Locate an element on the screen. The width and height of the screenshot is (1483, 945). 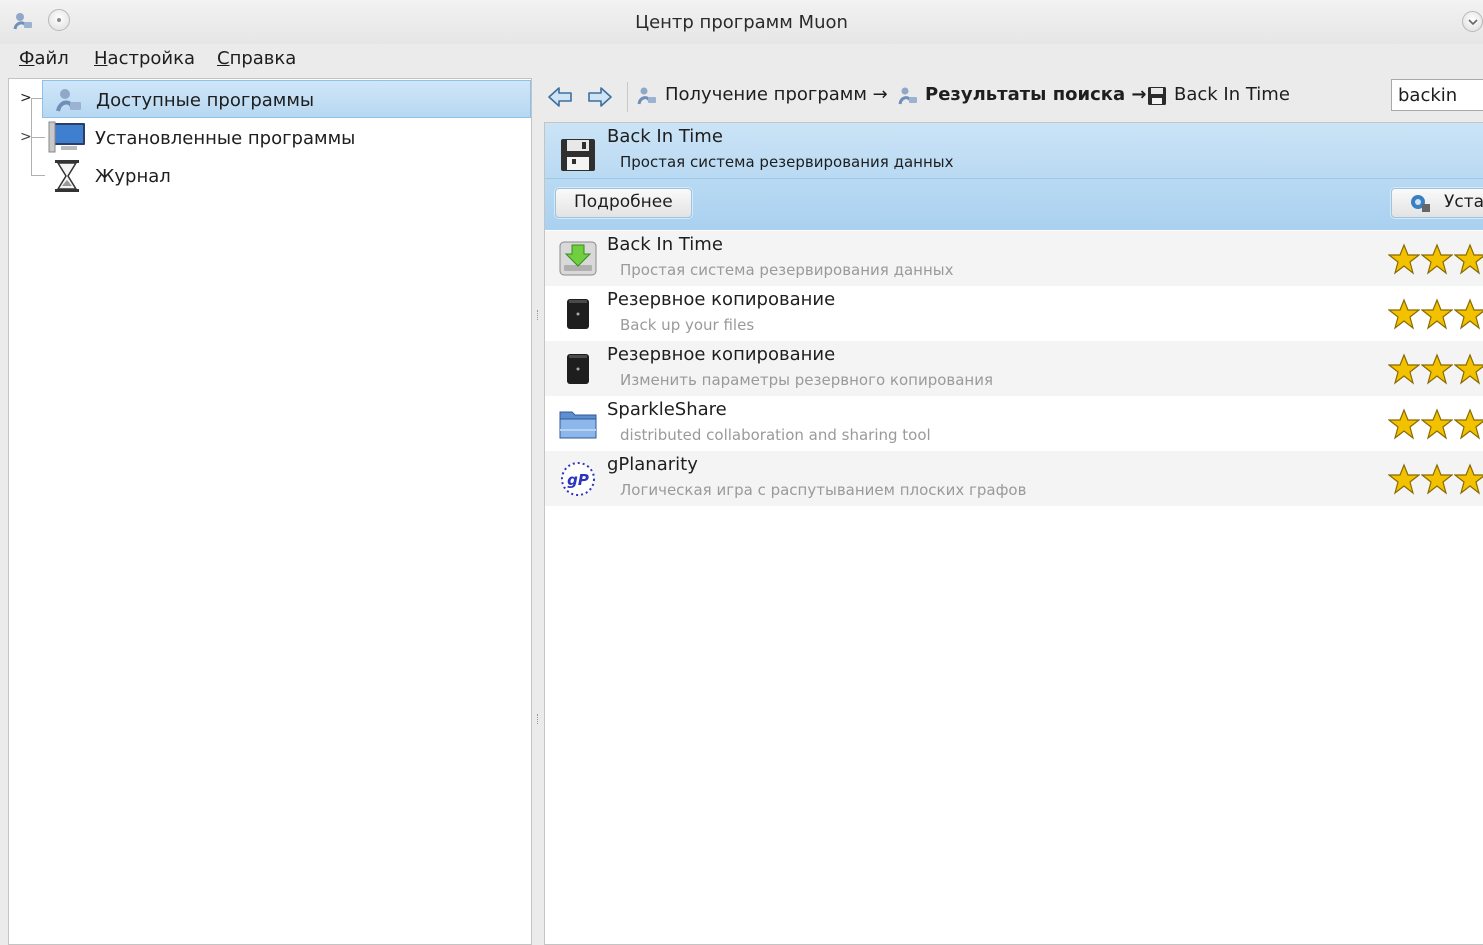
breadcrumb-search-results: Результаты поиска → is located at coordinates (1036, 94).